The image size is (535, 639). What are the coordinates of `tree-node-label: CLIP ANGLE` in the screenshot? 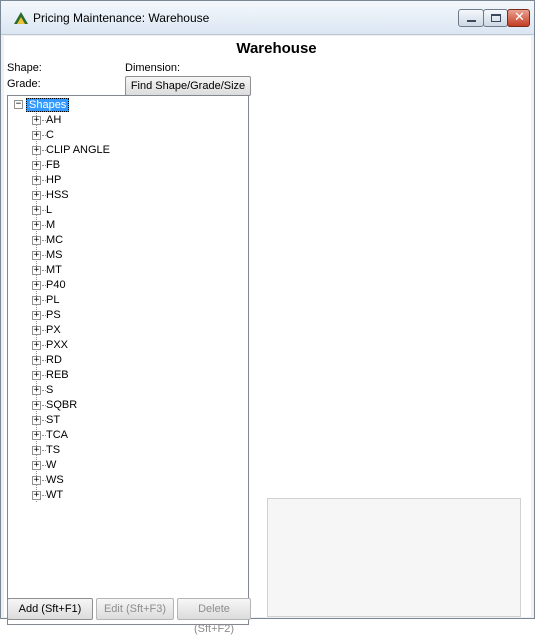 It's located at (78, 150).